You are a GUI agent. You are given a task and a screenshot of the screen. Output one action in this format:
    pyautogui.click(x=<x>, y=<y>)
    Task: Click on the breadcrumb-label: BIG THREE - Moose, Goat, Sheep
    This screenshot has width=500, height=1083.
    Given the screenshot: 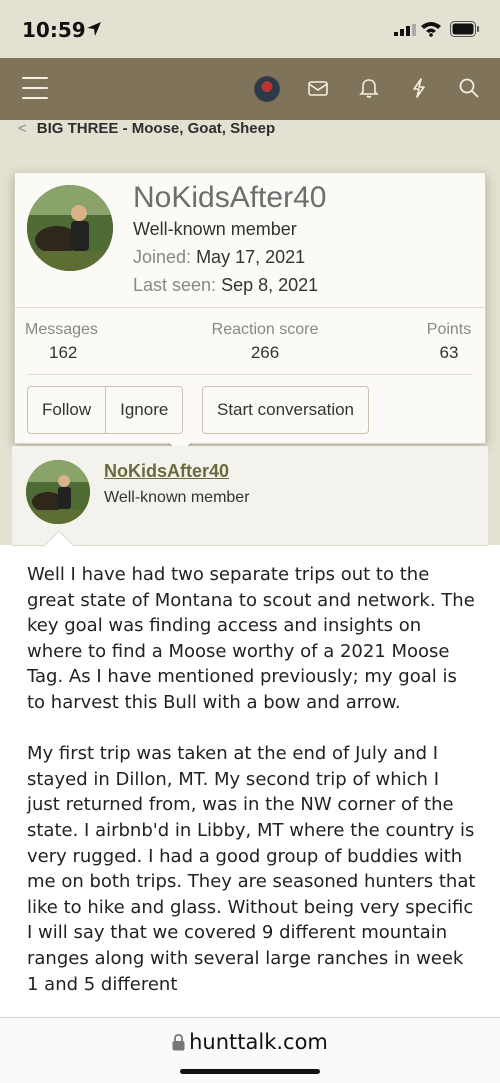 What is the action you would take?
    pyautogui.click(x=156, y=128)
    